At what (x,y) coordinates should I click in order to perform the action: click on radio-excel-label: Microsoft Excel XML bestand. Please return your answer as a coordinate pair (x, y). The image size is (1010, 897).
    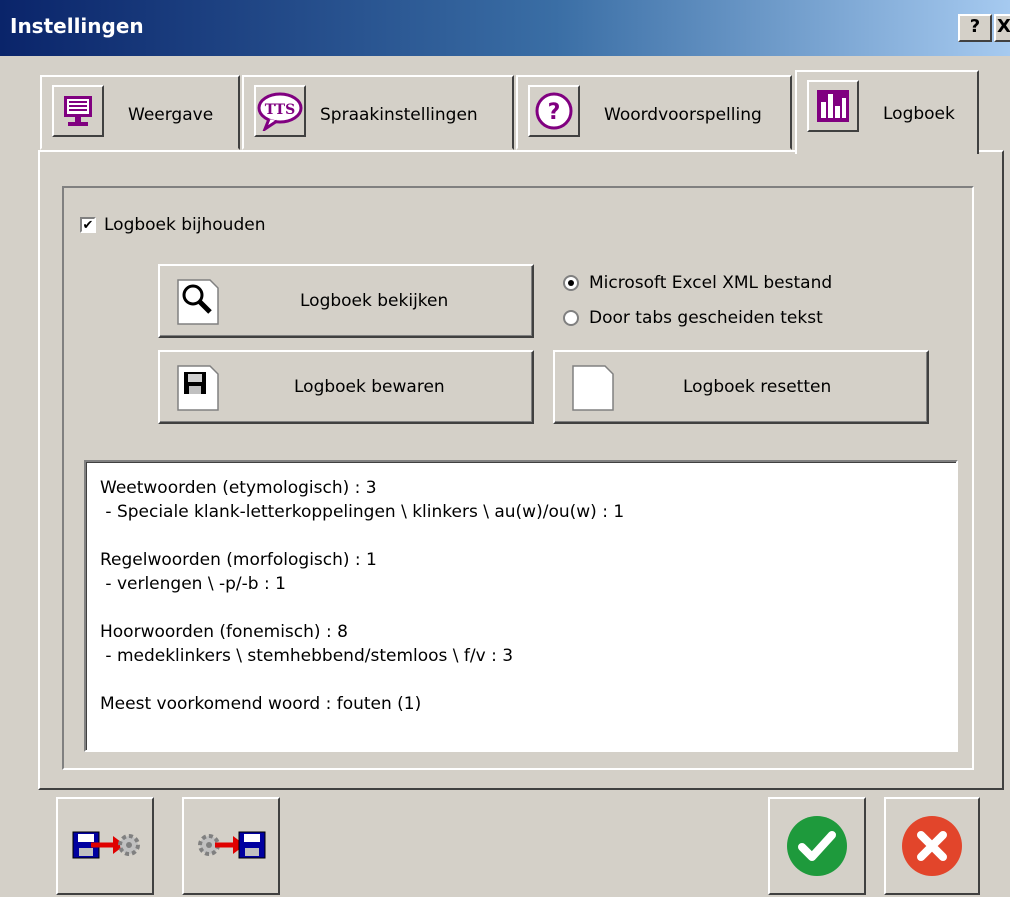
    Looking at the image, I should click on (711, 283).